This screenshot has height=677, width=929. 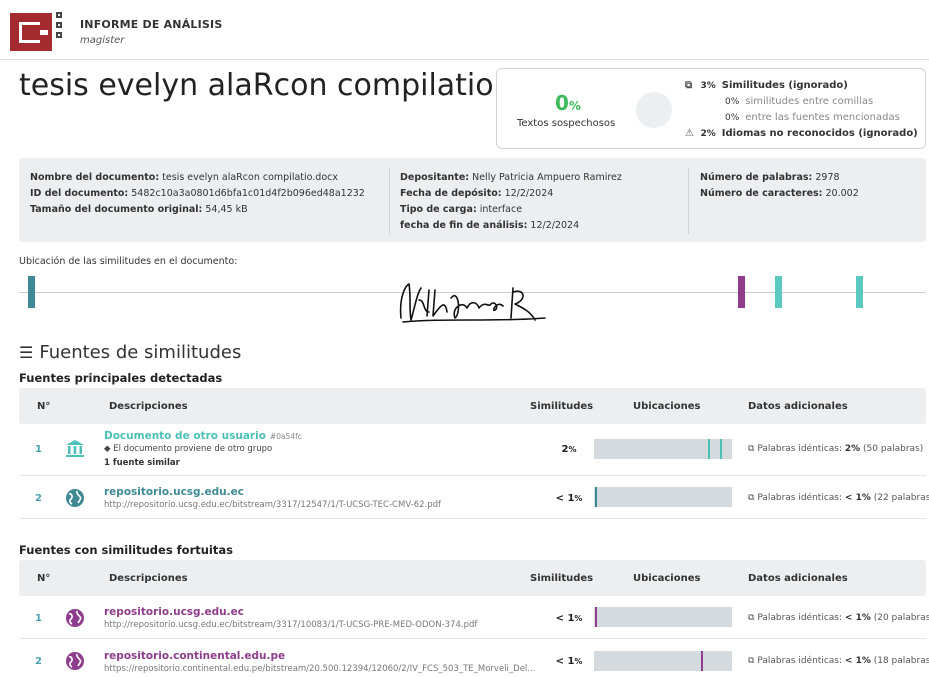 I want to click on report-title: INFORME DE ANÁLISIS, so click(x=151, y=24).